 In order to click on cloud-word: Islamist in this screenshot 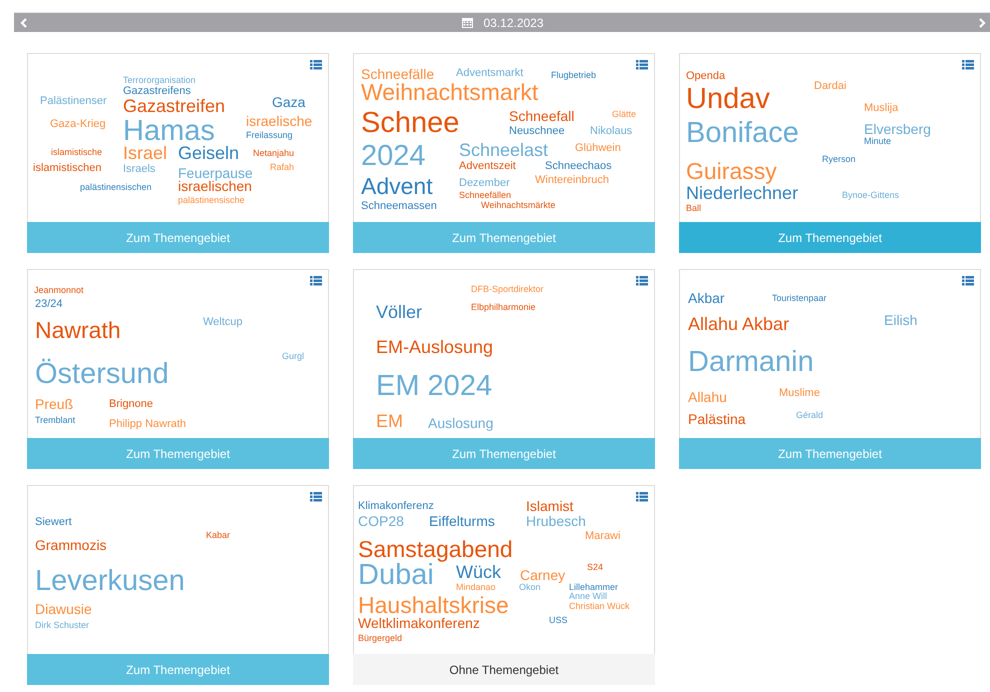, I will do `click(550, 506)`.